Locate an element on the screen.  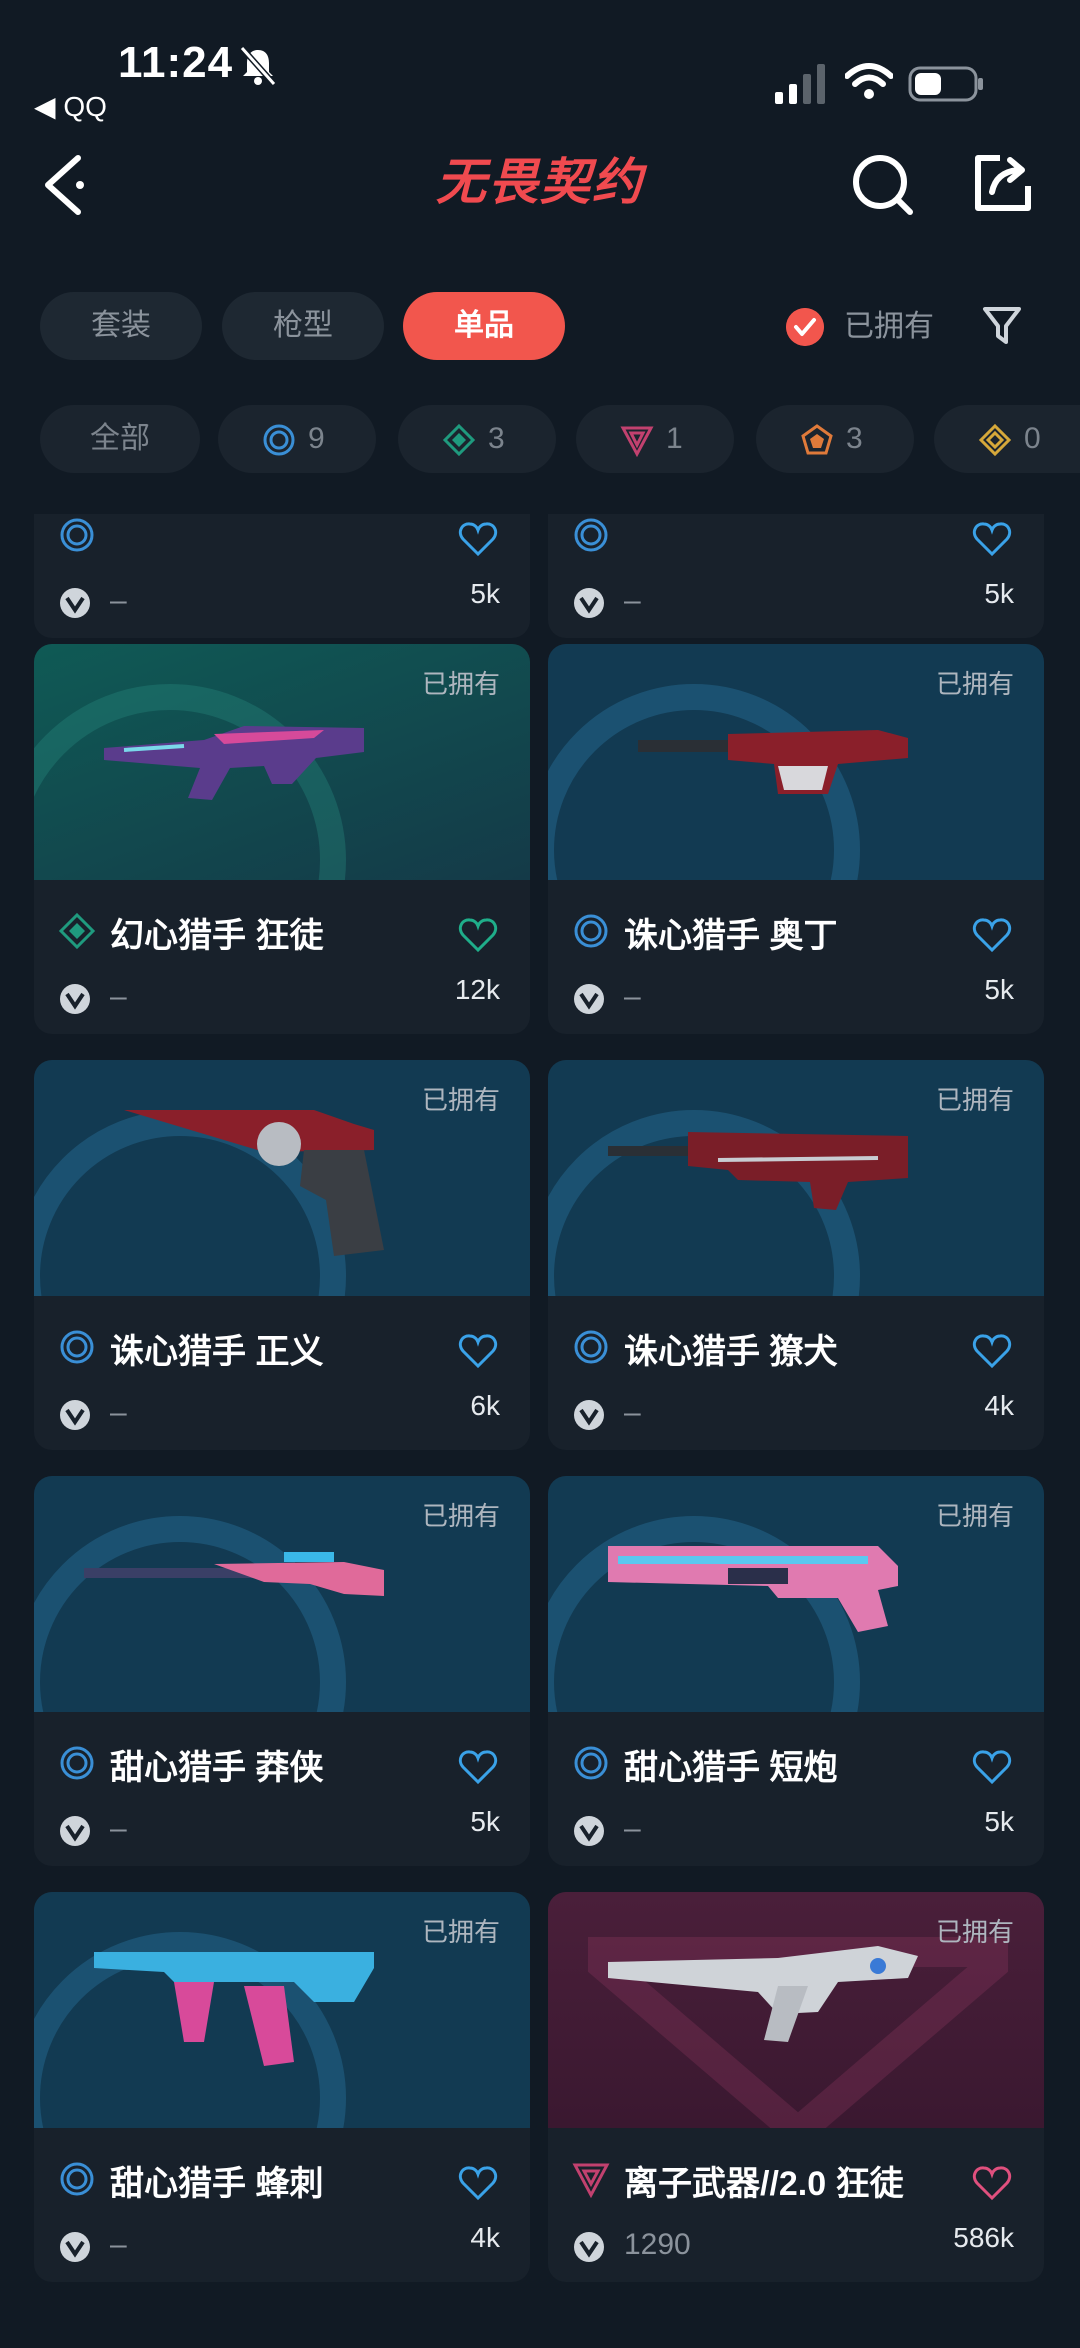
status-time: 11:24 is located at coordinates (176, 62).